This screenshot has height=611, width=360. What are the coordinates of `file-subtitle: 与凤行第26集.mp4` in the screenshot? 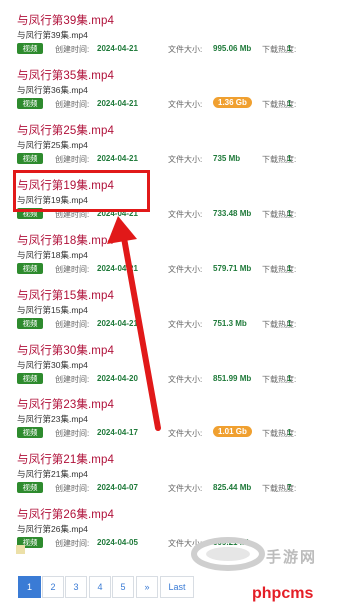 It's located at (52, 529).